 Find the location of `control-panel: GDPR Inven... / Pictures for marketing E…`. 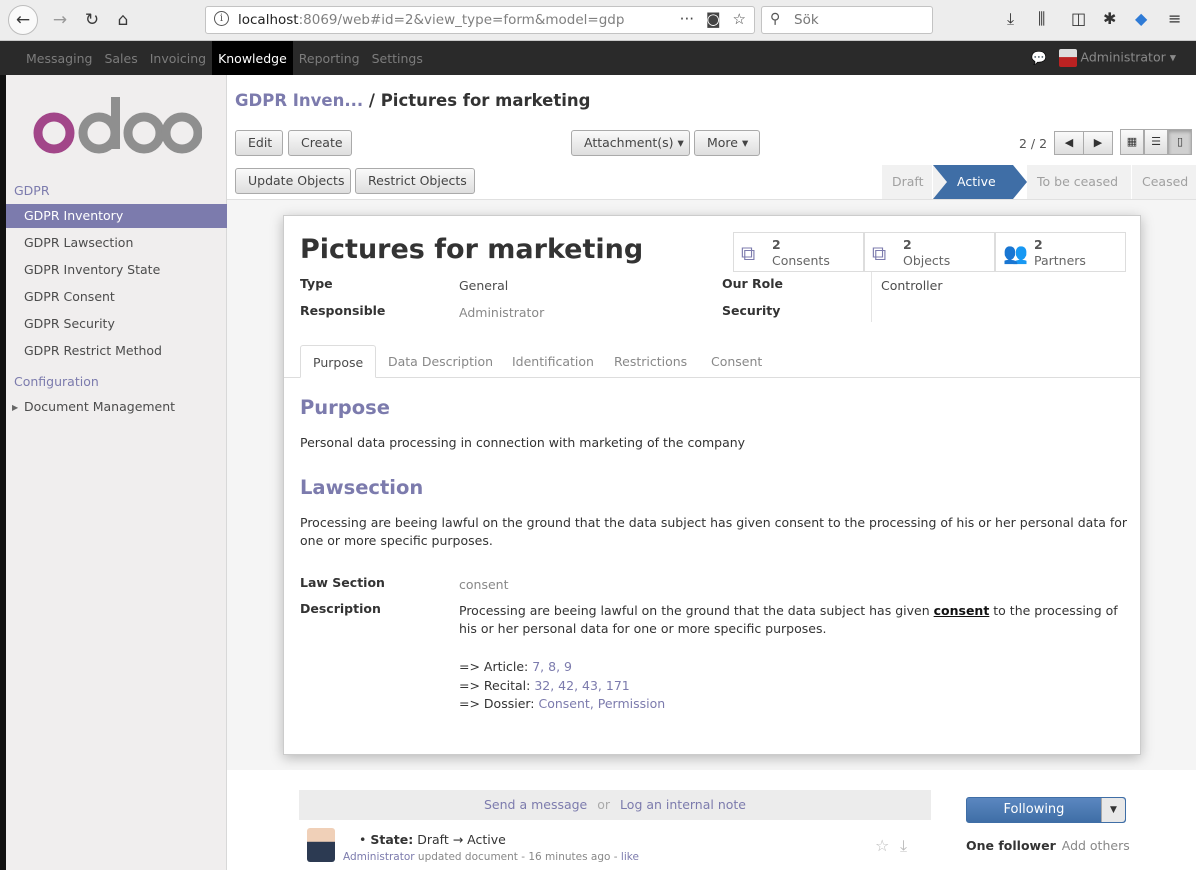

control-panel: GDPR Inven... / Pictures for marketing E… is located at coordinates (711, 137).